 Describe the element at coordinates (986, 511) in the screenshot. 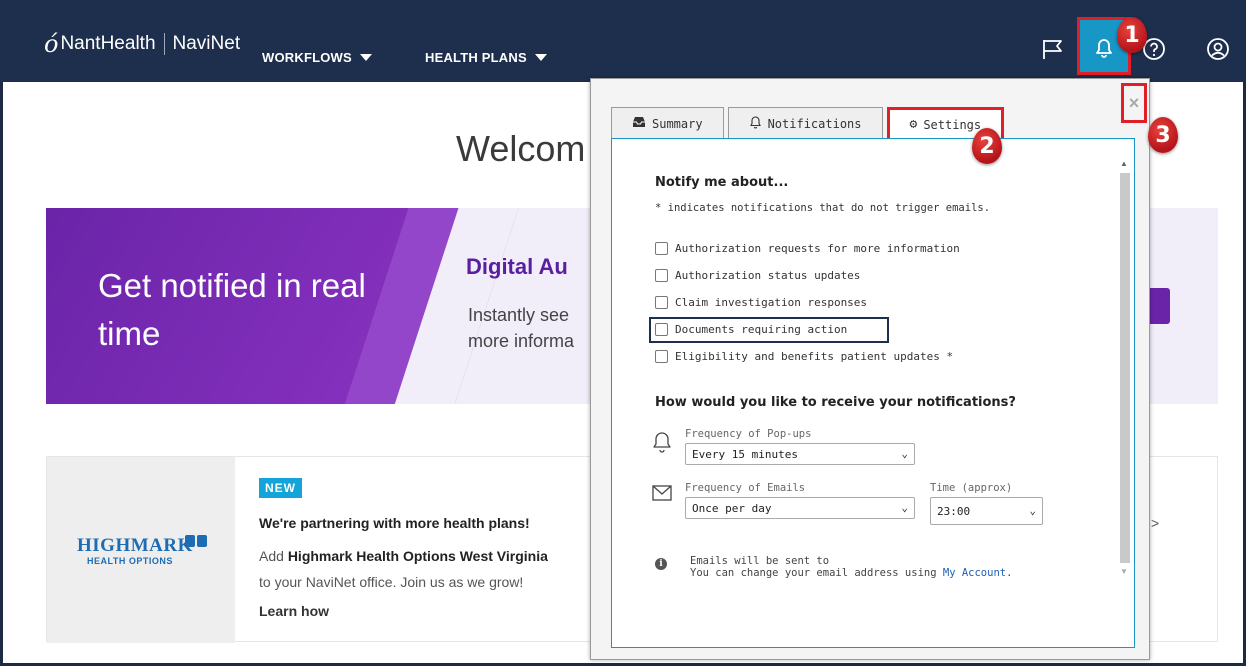

I see `time-select: 23:00 ⌄` at that location.